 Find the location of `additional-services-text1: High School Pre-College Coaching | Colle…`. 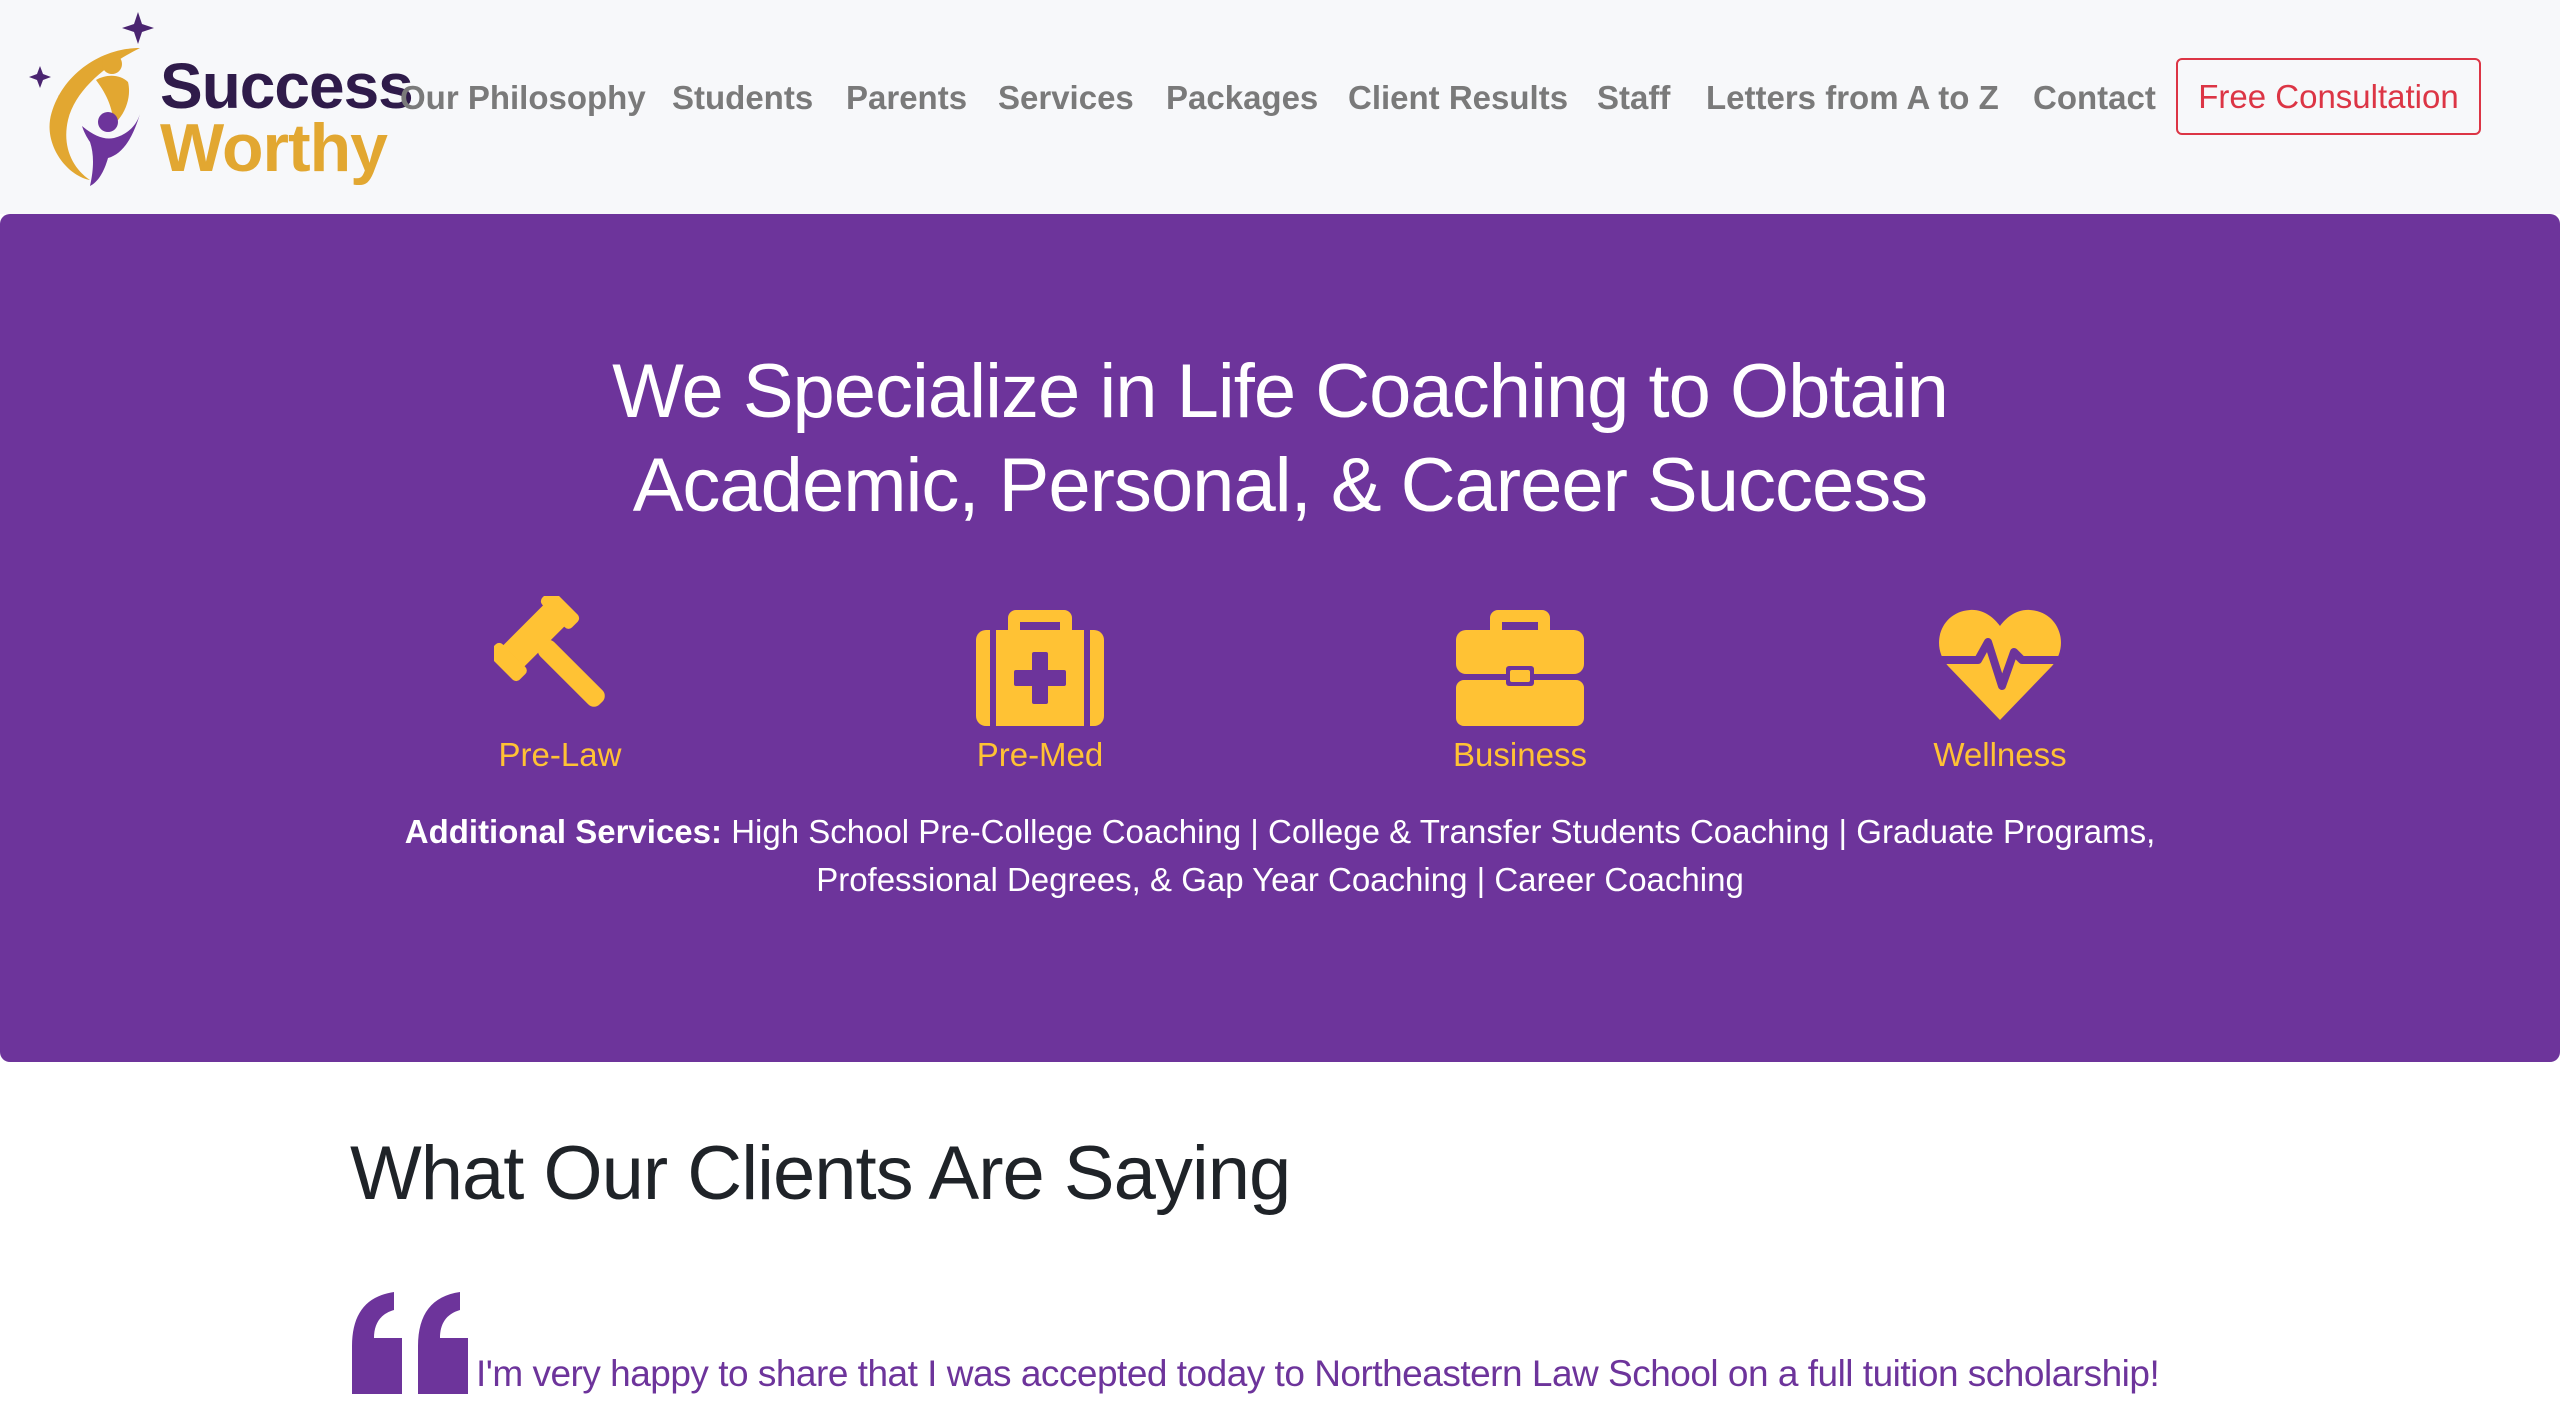

additional-services-text1: High School Pre-College Coaching | Colle… is located at coordinates (1443, 831).